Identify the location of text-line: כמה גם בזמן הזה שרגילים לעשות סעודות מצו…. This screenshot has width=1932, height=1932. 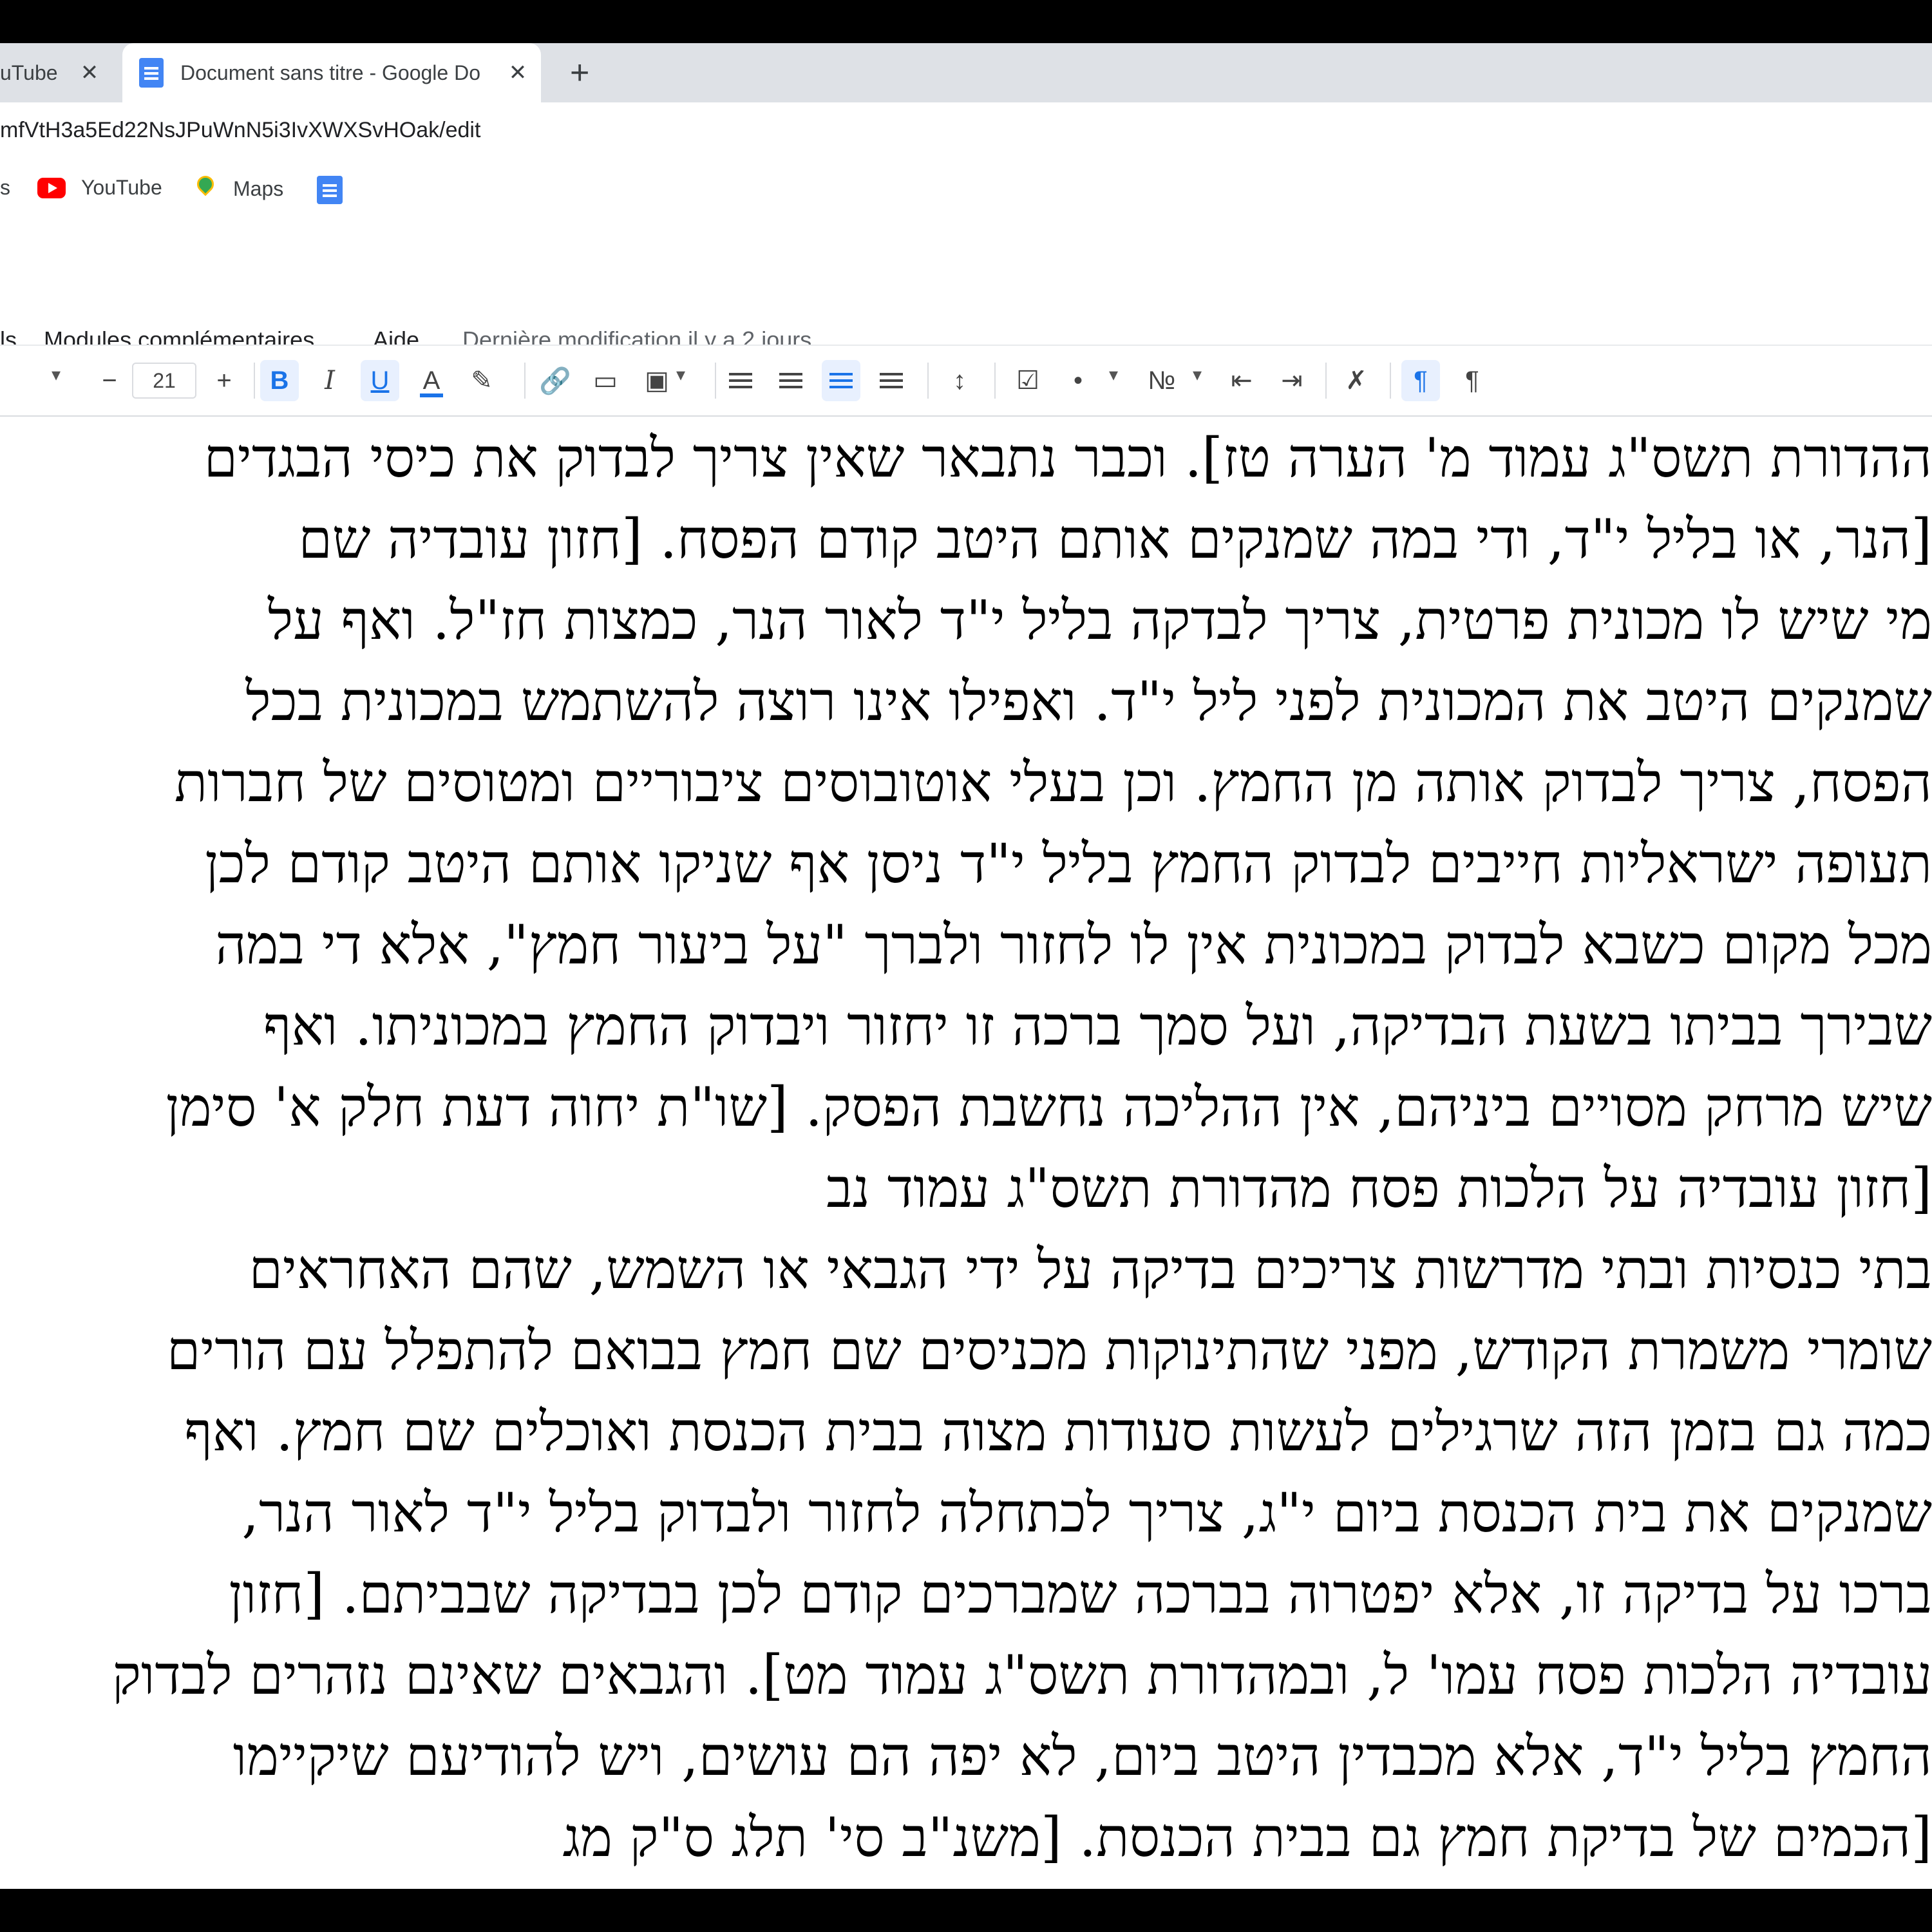
(1058, 1432).